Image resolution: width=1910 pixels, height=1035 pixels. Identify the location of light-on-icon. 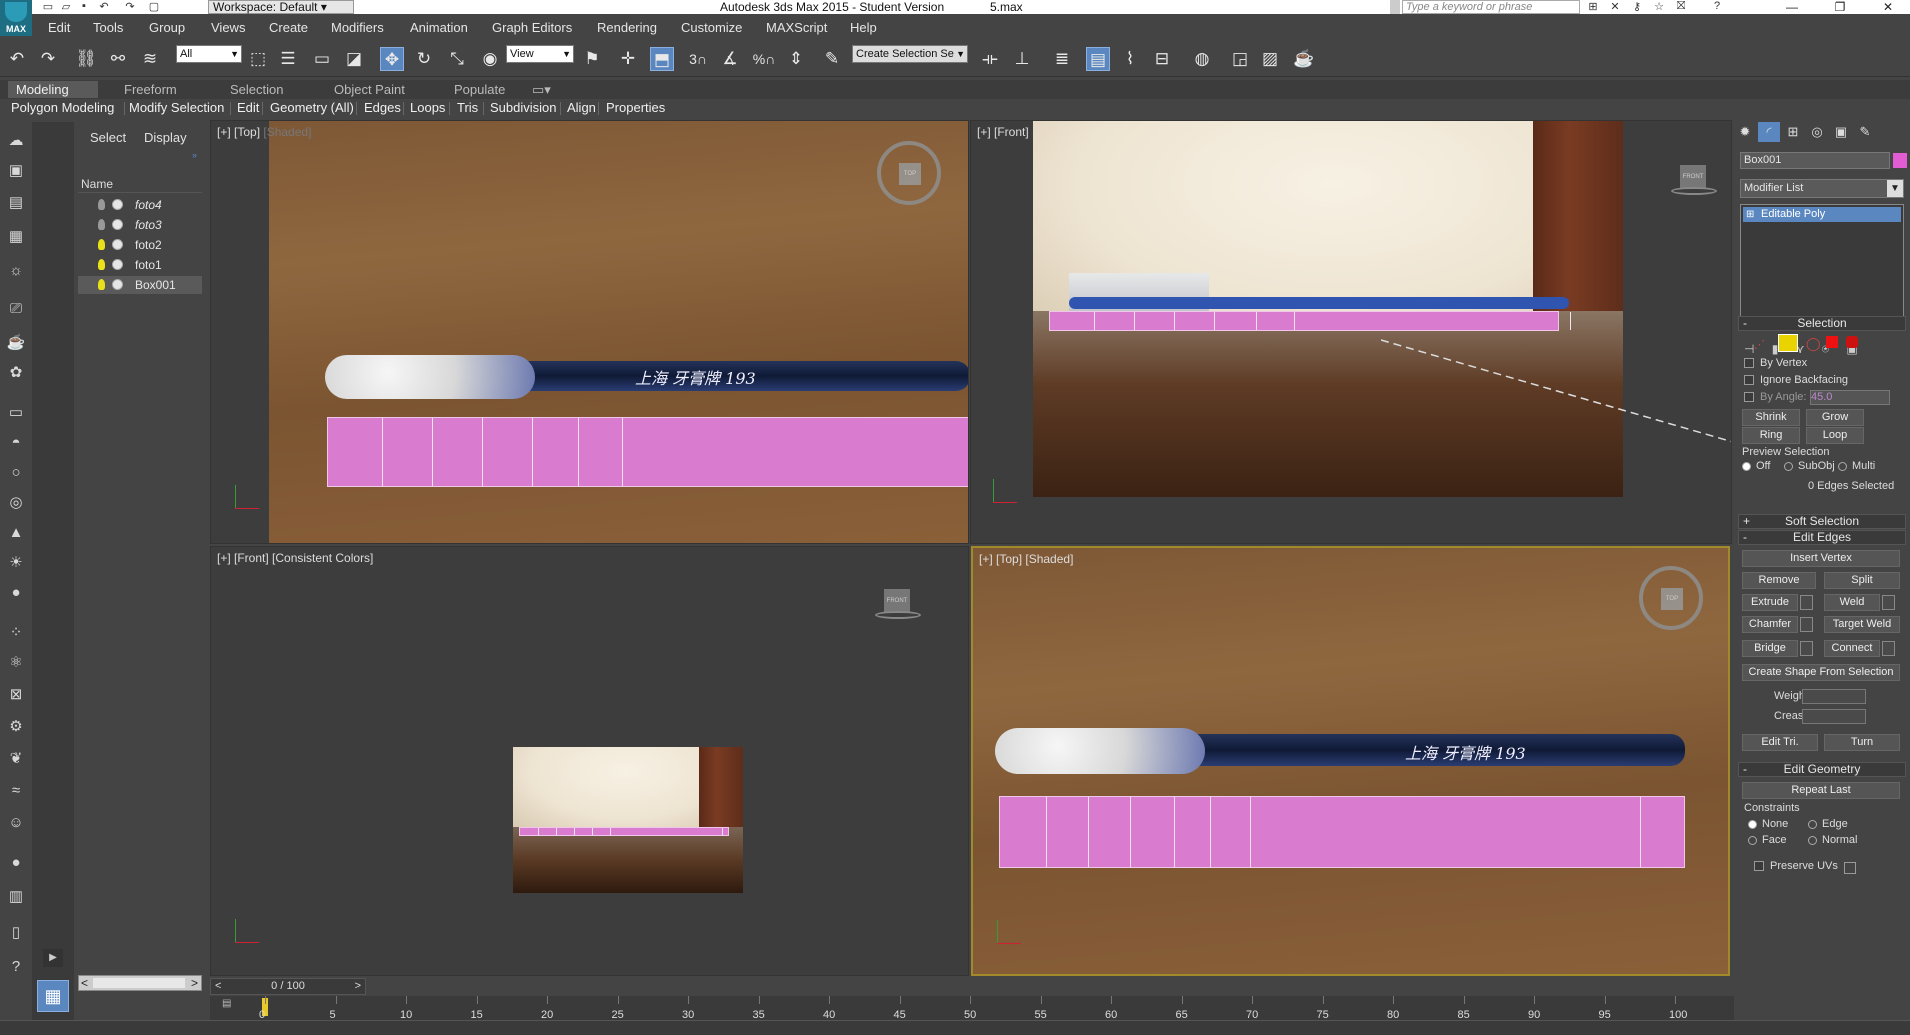
(101, 284).